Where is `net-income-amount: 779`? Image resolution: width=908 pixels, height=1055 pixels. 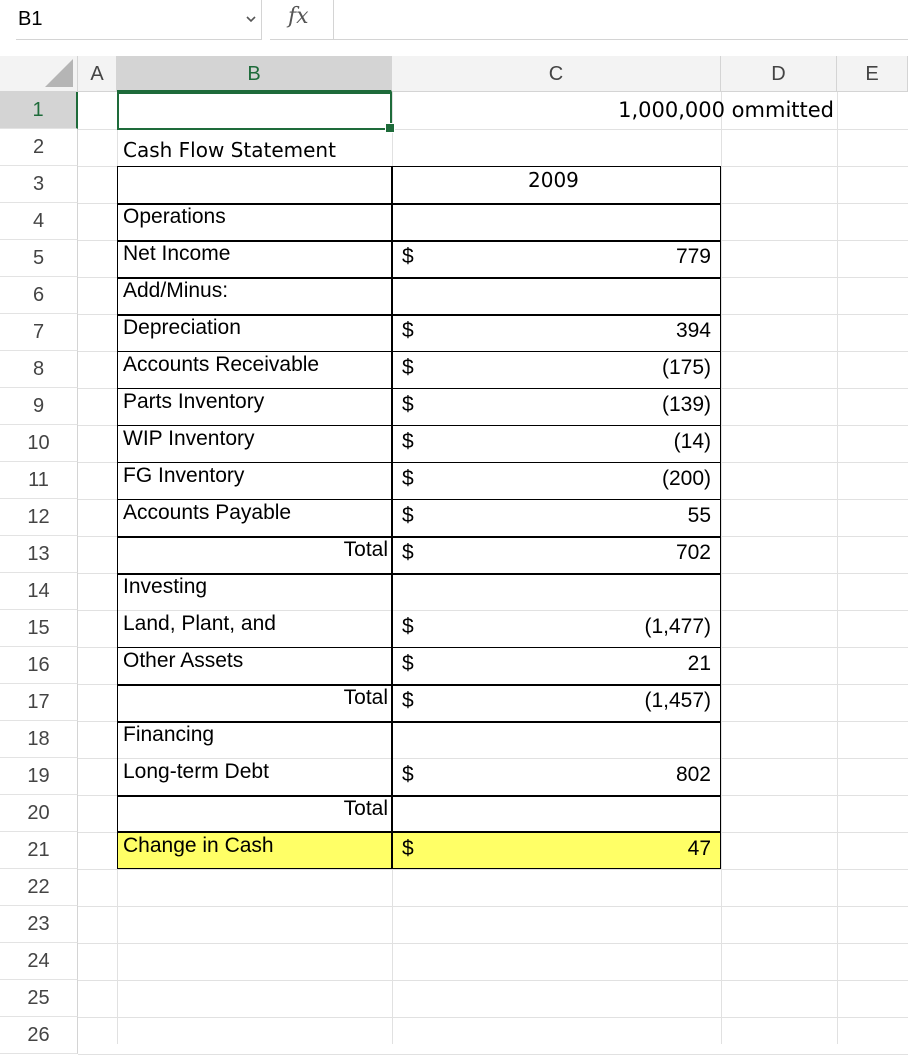
net-income-amount: 779 is located at coordinates (693, 256).